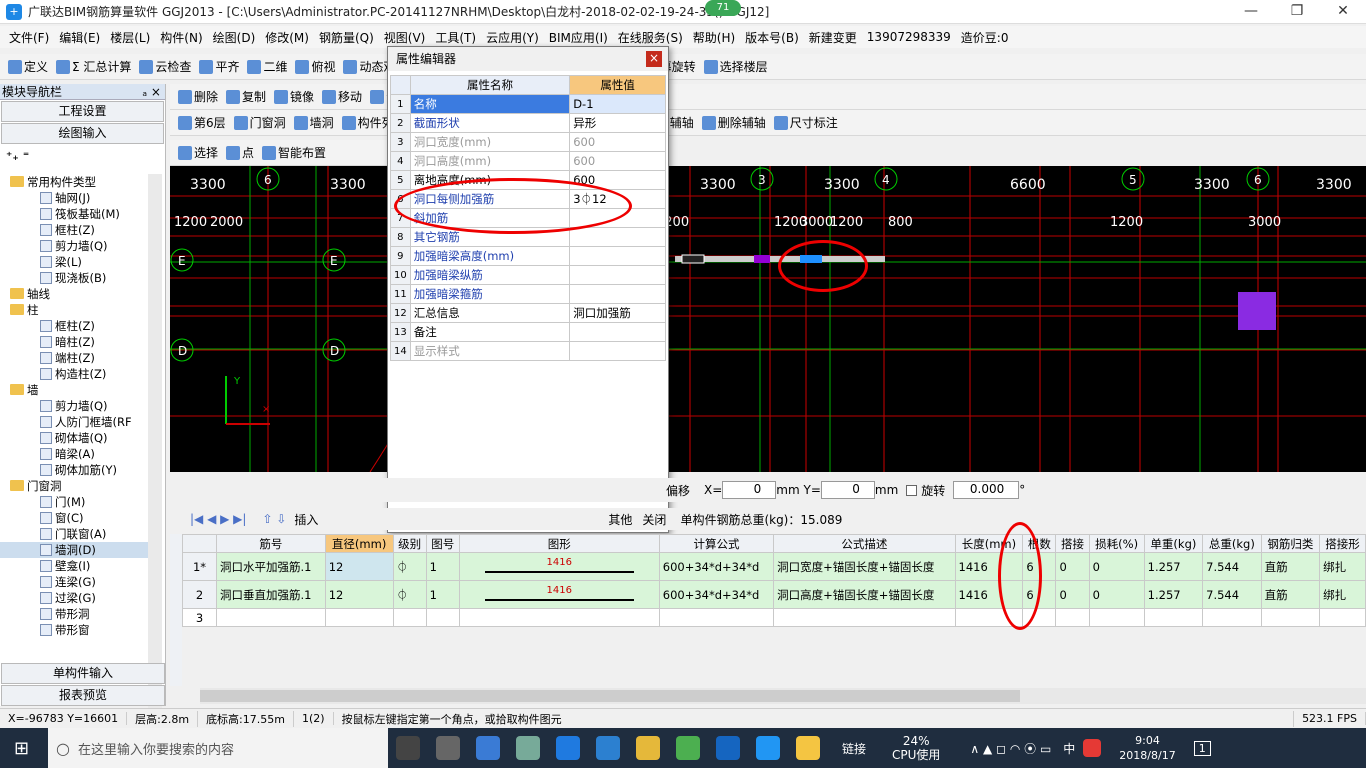  Describe the element at coordinates (1092, 748) in the screenshot. I see `sogou-ime-icon` at that location.